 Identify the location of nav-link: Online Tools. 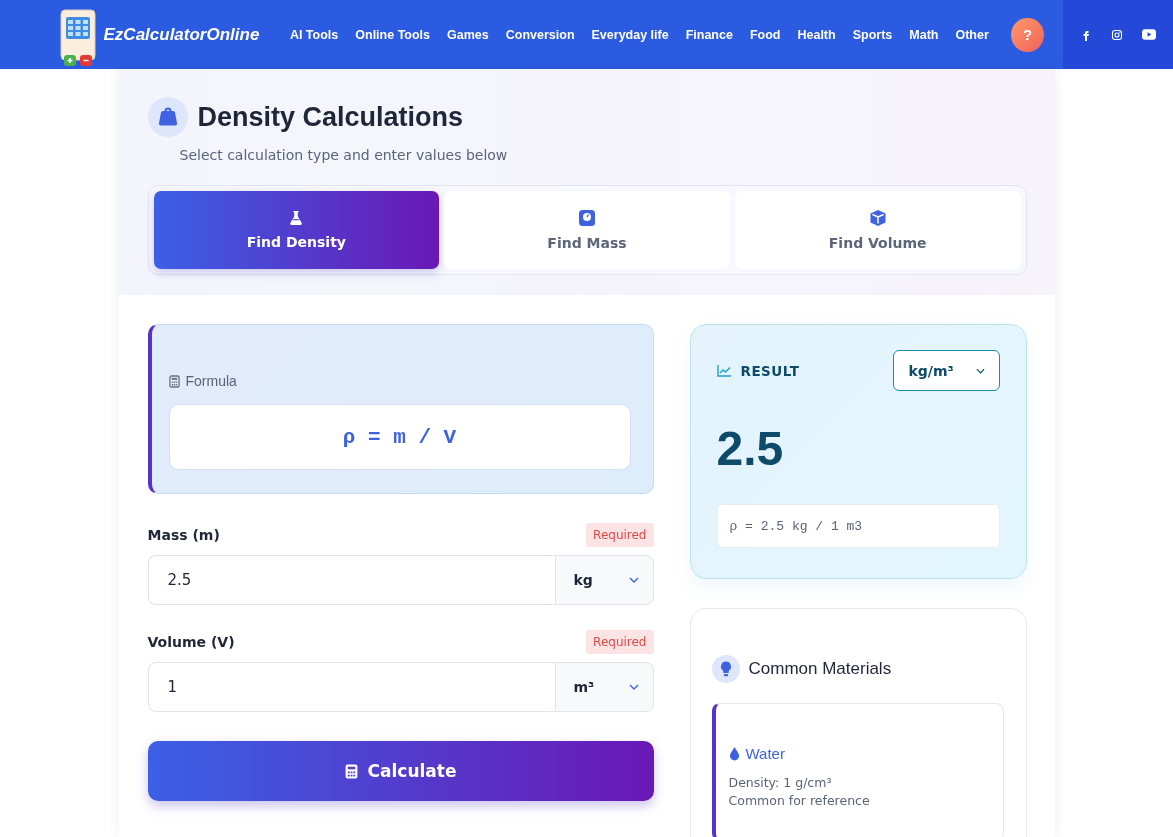
(392, 34).